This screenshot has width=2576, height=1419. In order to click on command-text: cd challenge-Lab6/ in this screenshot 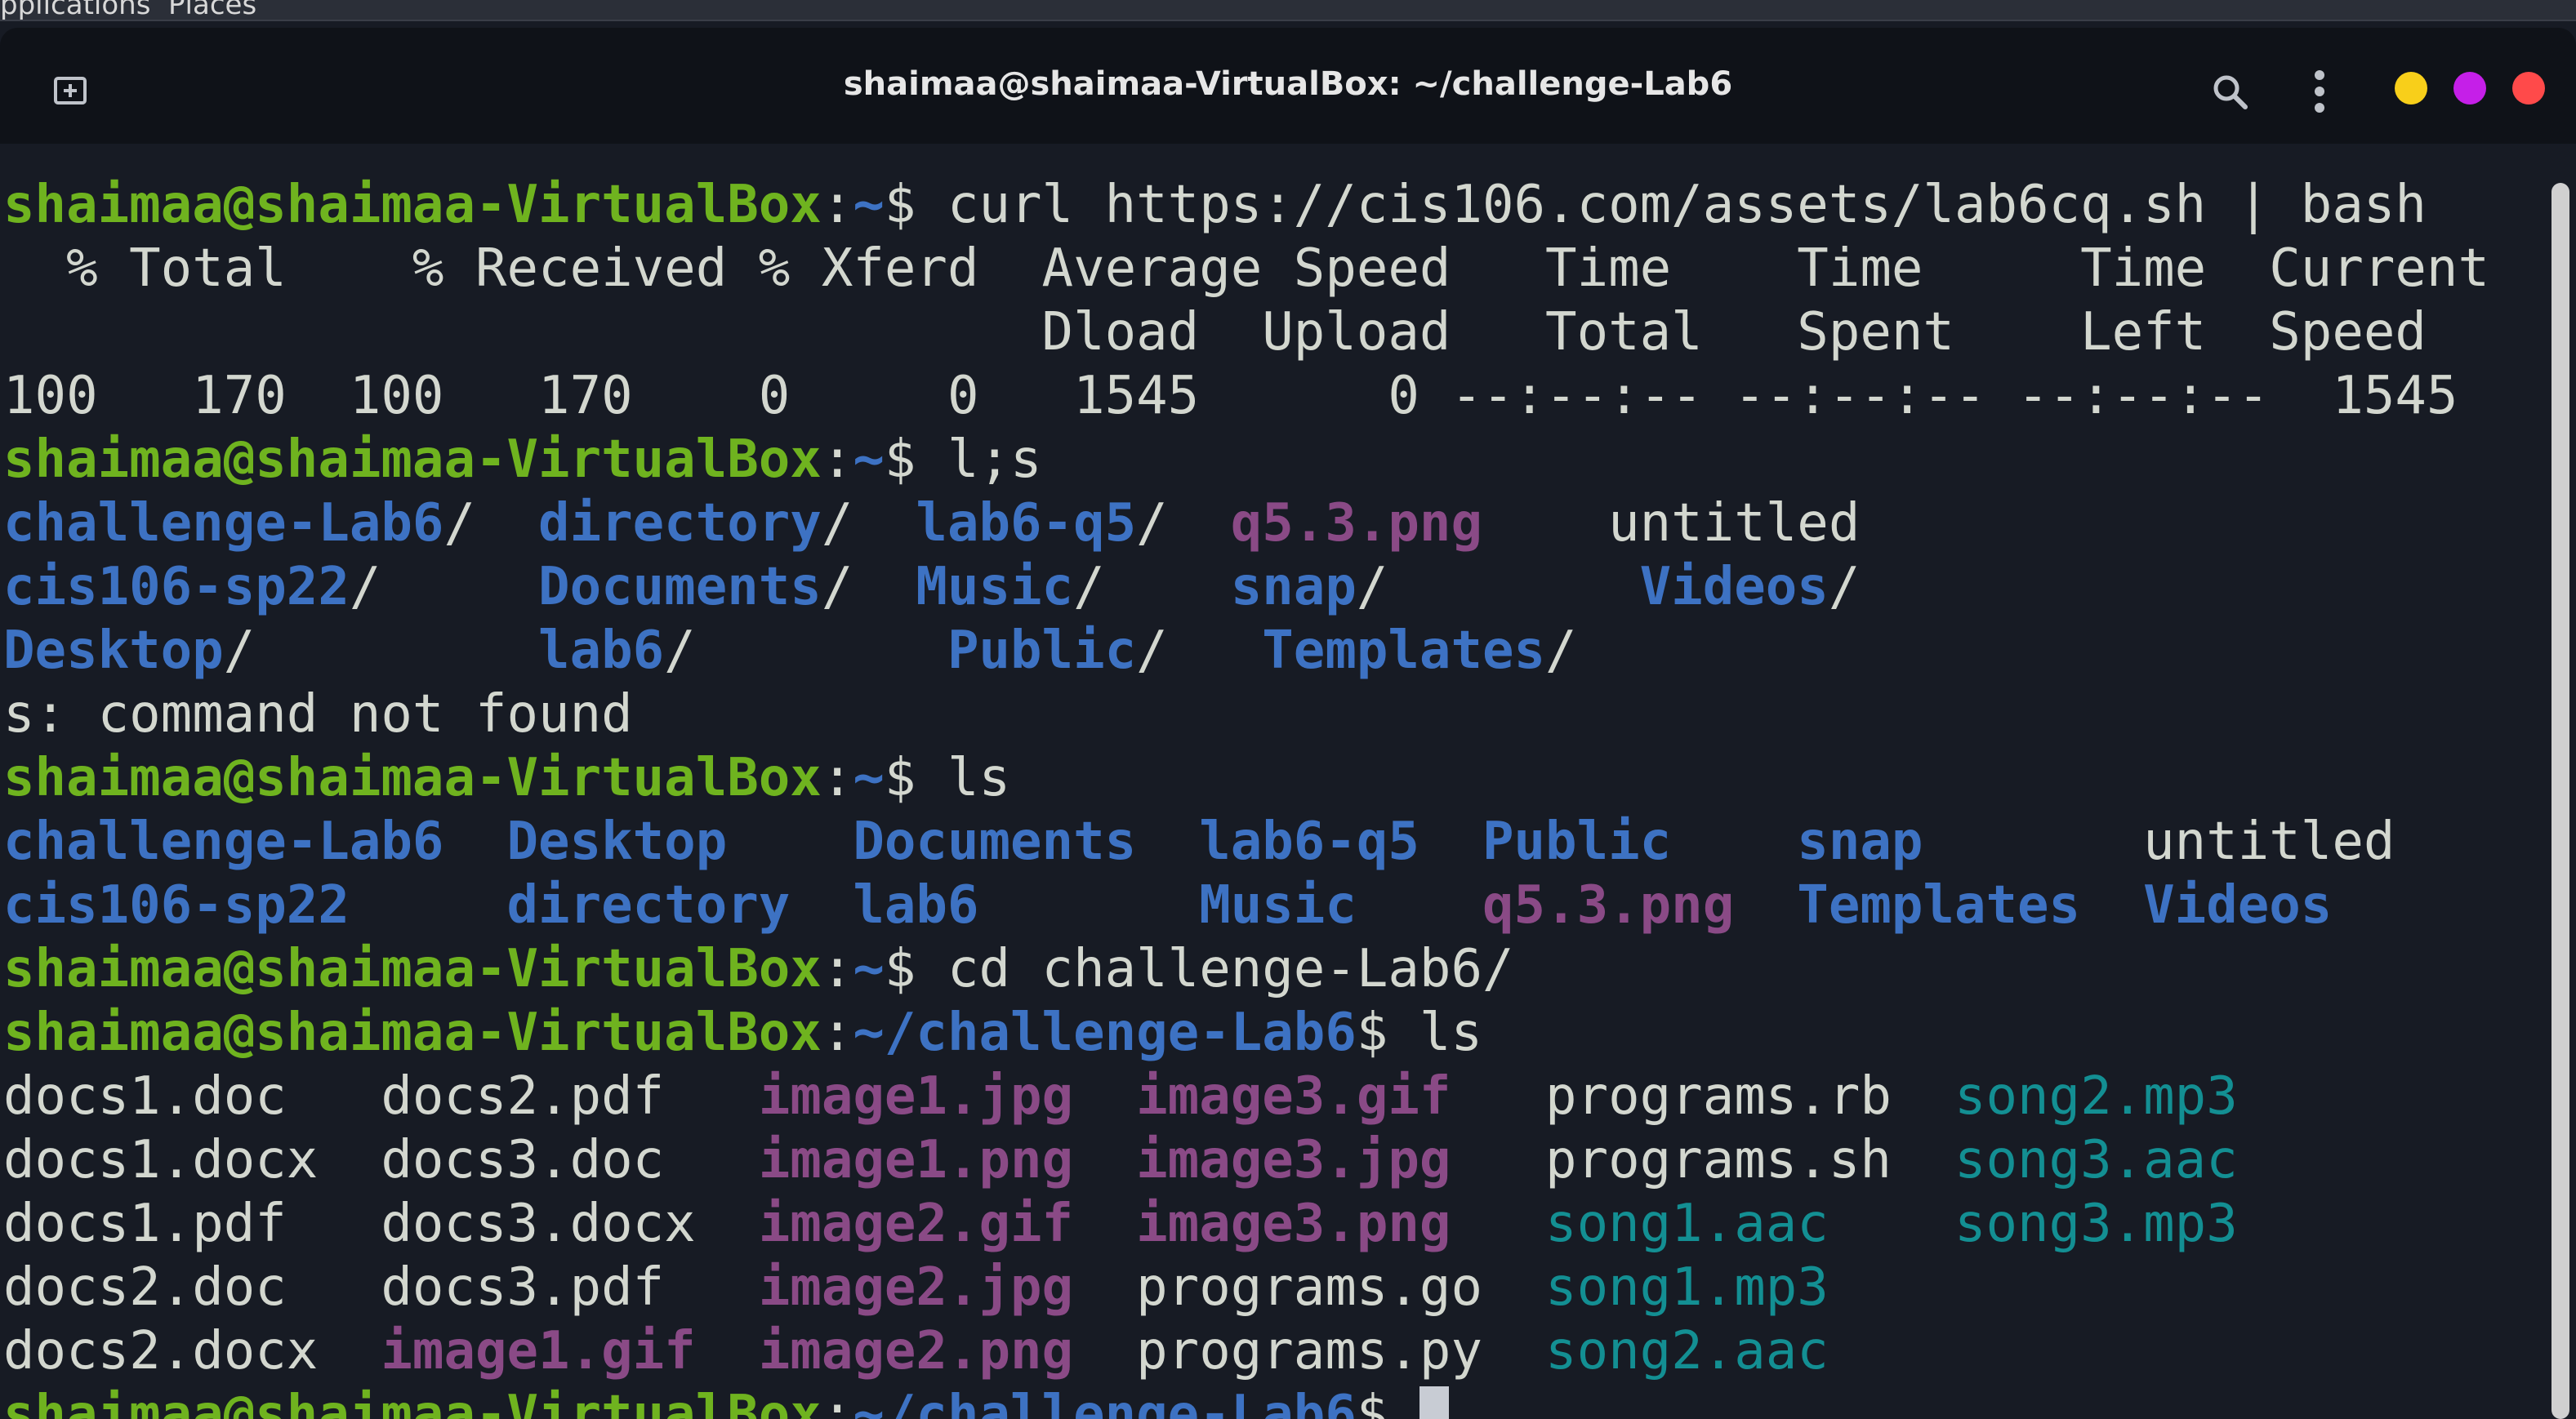, I will do `click(1230, 969)`.